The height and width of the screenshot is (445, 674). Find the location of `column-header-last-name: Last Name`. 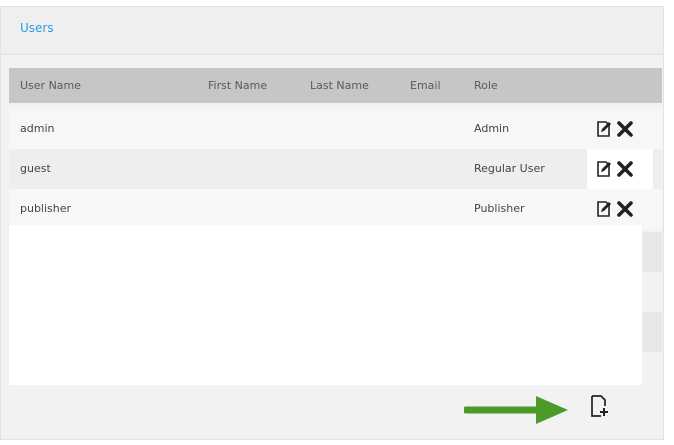

column-header-last-name: Last Name is located at coordinates (339, 85).